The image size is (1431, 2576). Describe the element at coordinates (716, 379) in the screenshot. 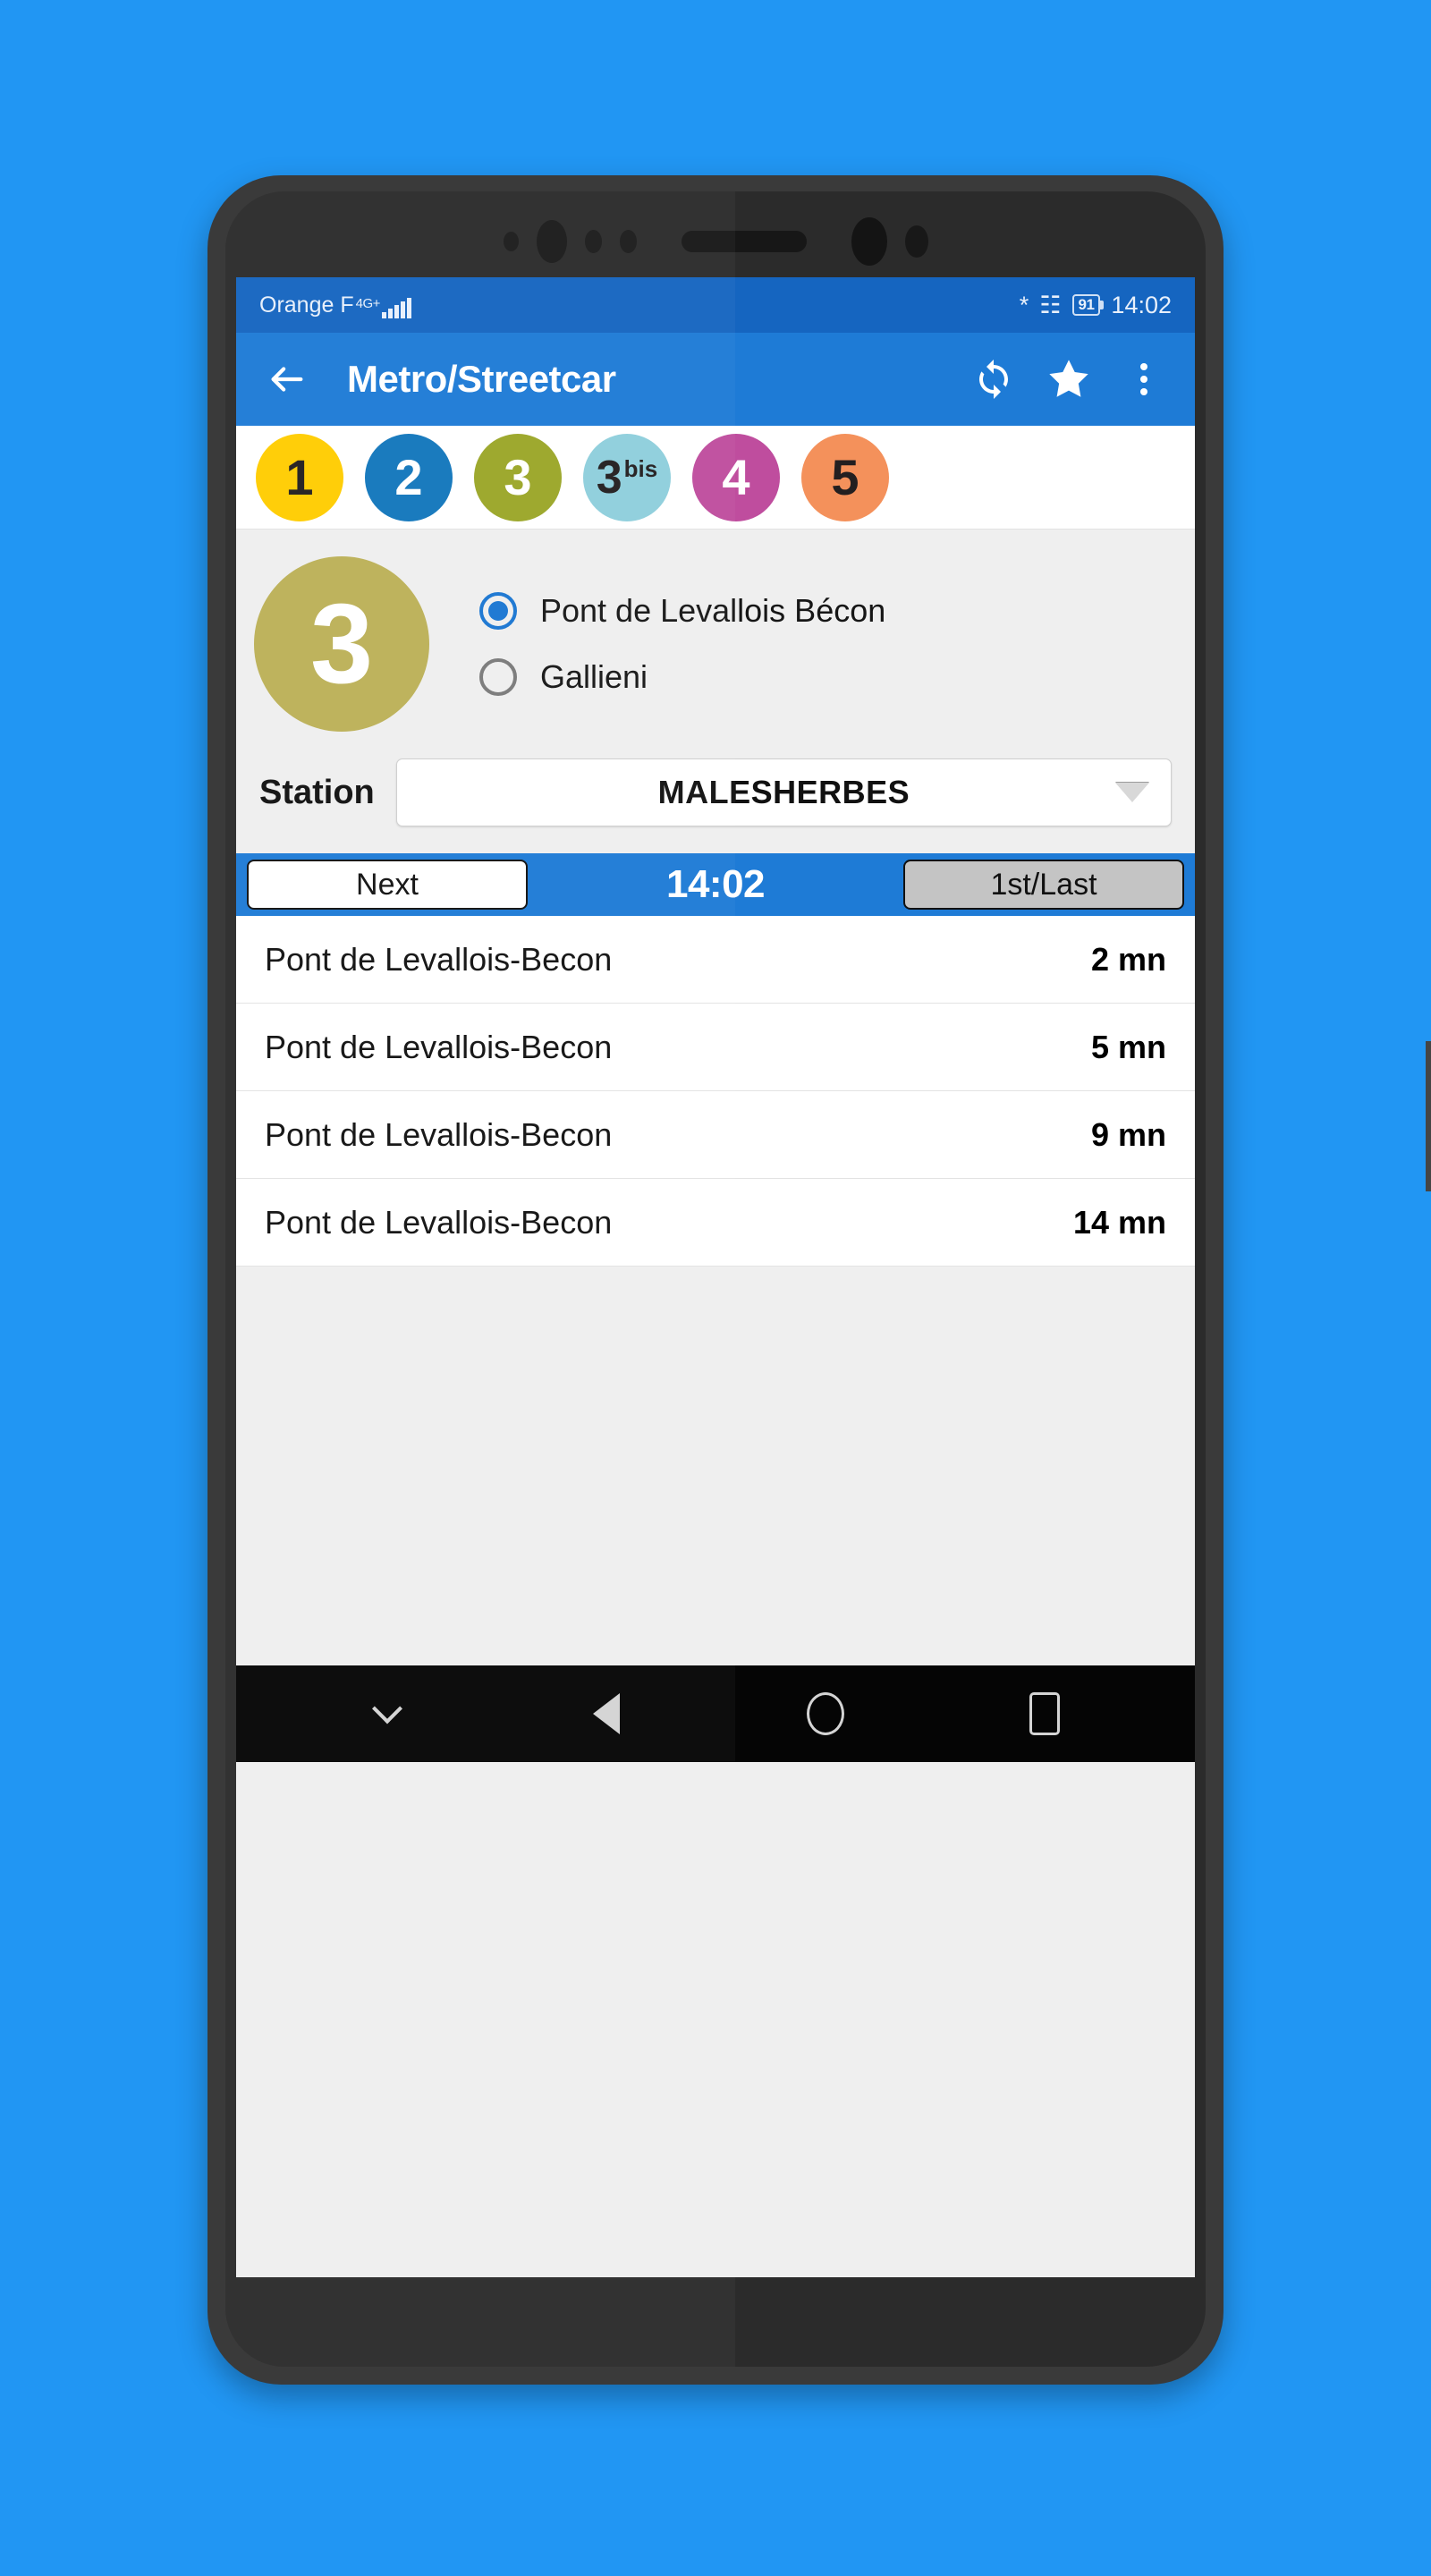

I see `app-bar: Metro/Streetcar` at that location.